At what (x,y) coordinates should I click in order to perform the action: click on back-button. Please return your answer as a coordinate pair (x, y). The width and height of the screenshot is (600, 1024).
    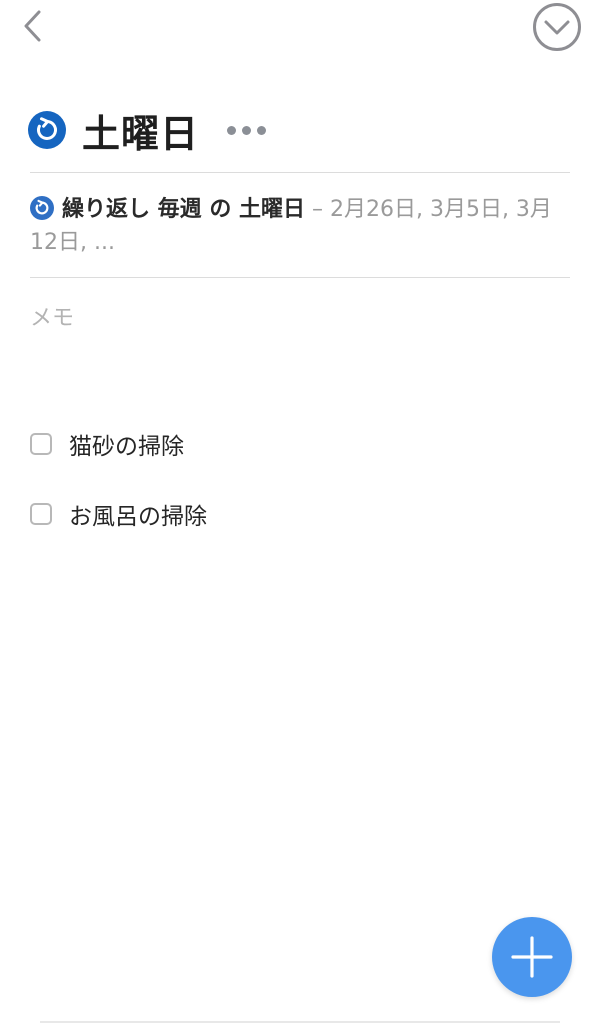
    Looking at the image, I should click on (32, 26).